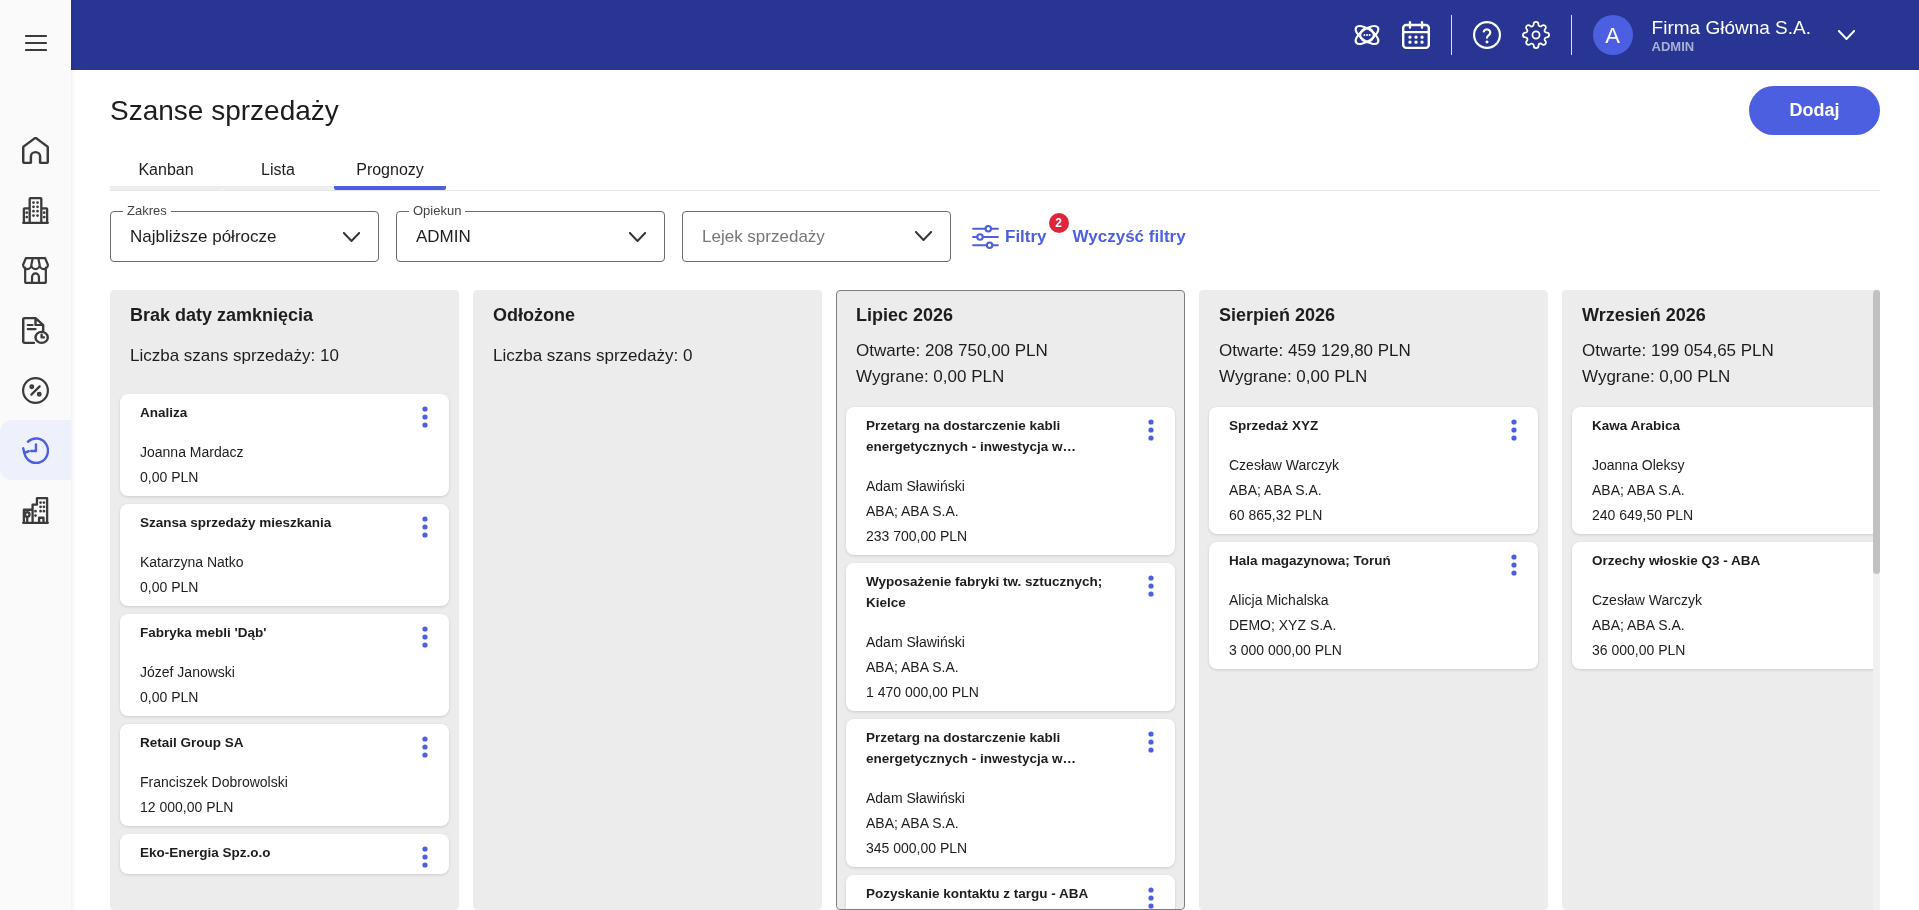 The width and height of the screenshot is (1919, 910). What do you see at coordinates (192, 452) in the screenshot?
I see `card-detail: Joanna Mardacz` at bounding box center [192, 452].